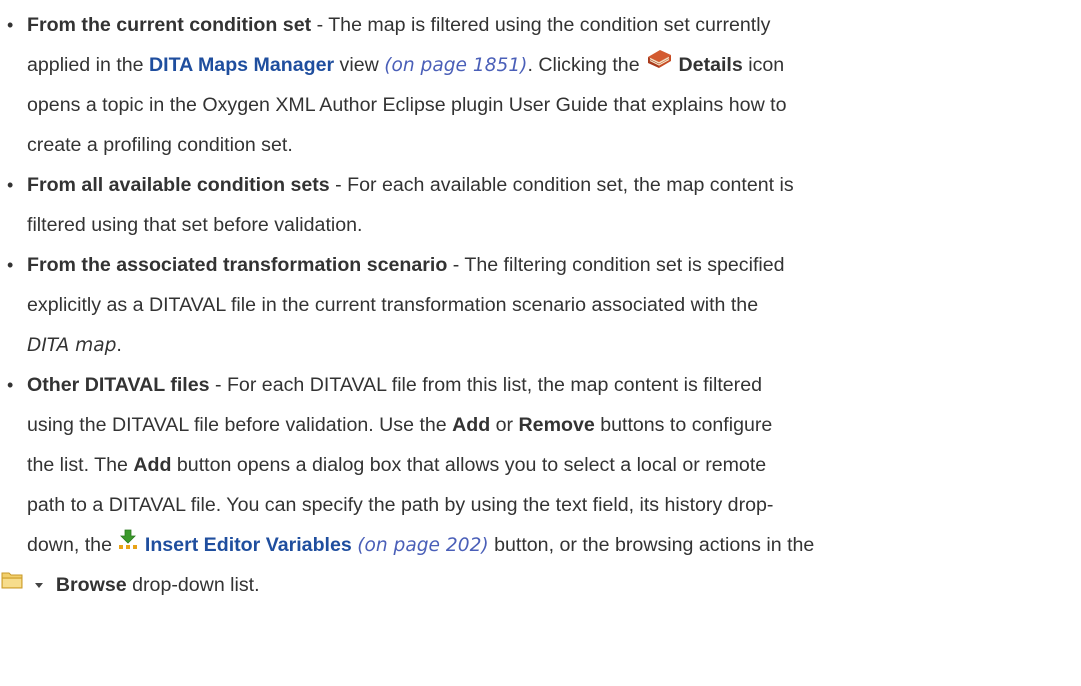 This screenshot has width=1081, height=686. What do you see at coordinates (88, 65) in the screenshot?
I see `item-text: applied in the` at bounding box center [88, 65].